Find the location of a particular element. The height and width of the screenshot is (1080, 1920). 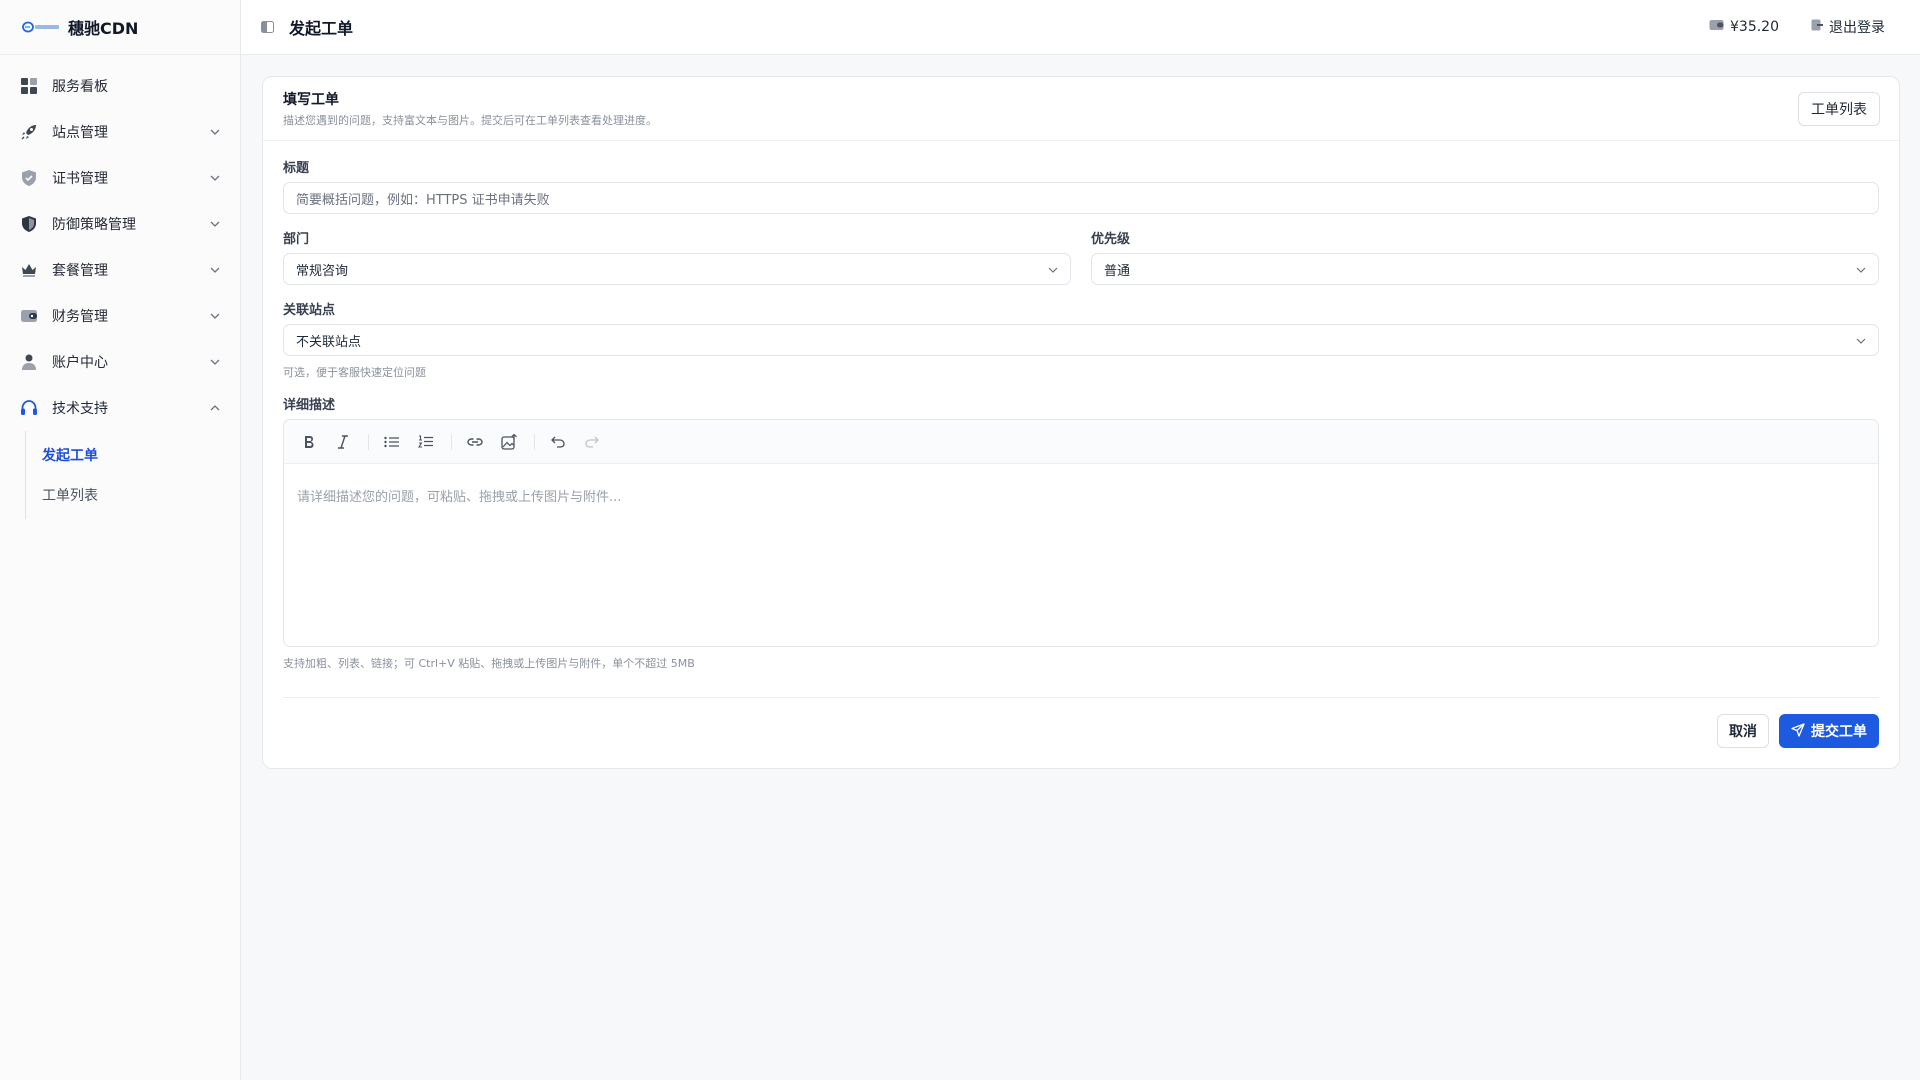

submit-ticket-button: 提交工单 is located at coordinates (1829, 731).